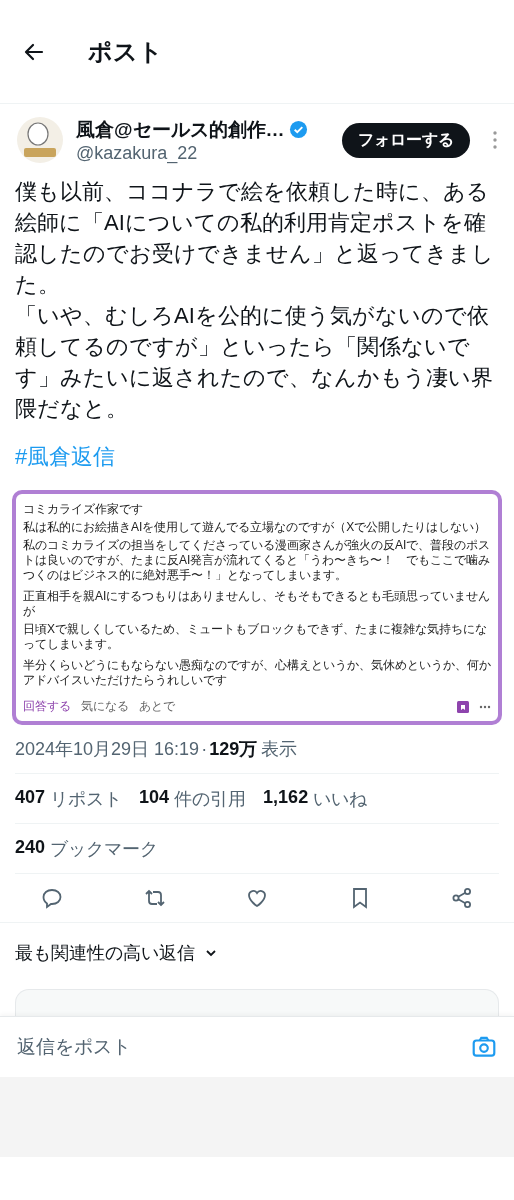  What do you see at coordinates (105, 953) in the screenshot?
I see `reply-sort-dropdown: 最も関連性の高い返信` at bounding box center [105, 953].